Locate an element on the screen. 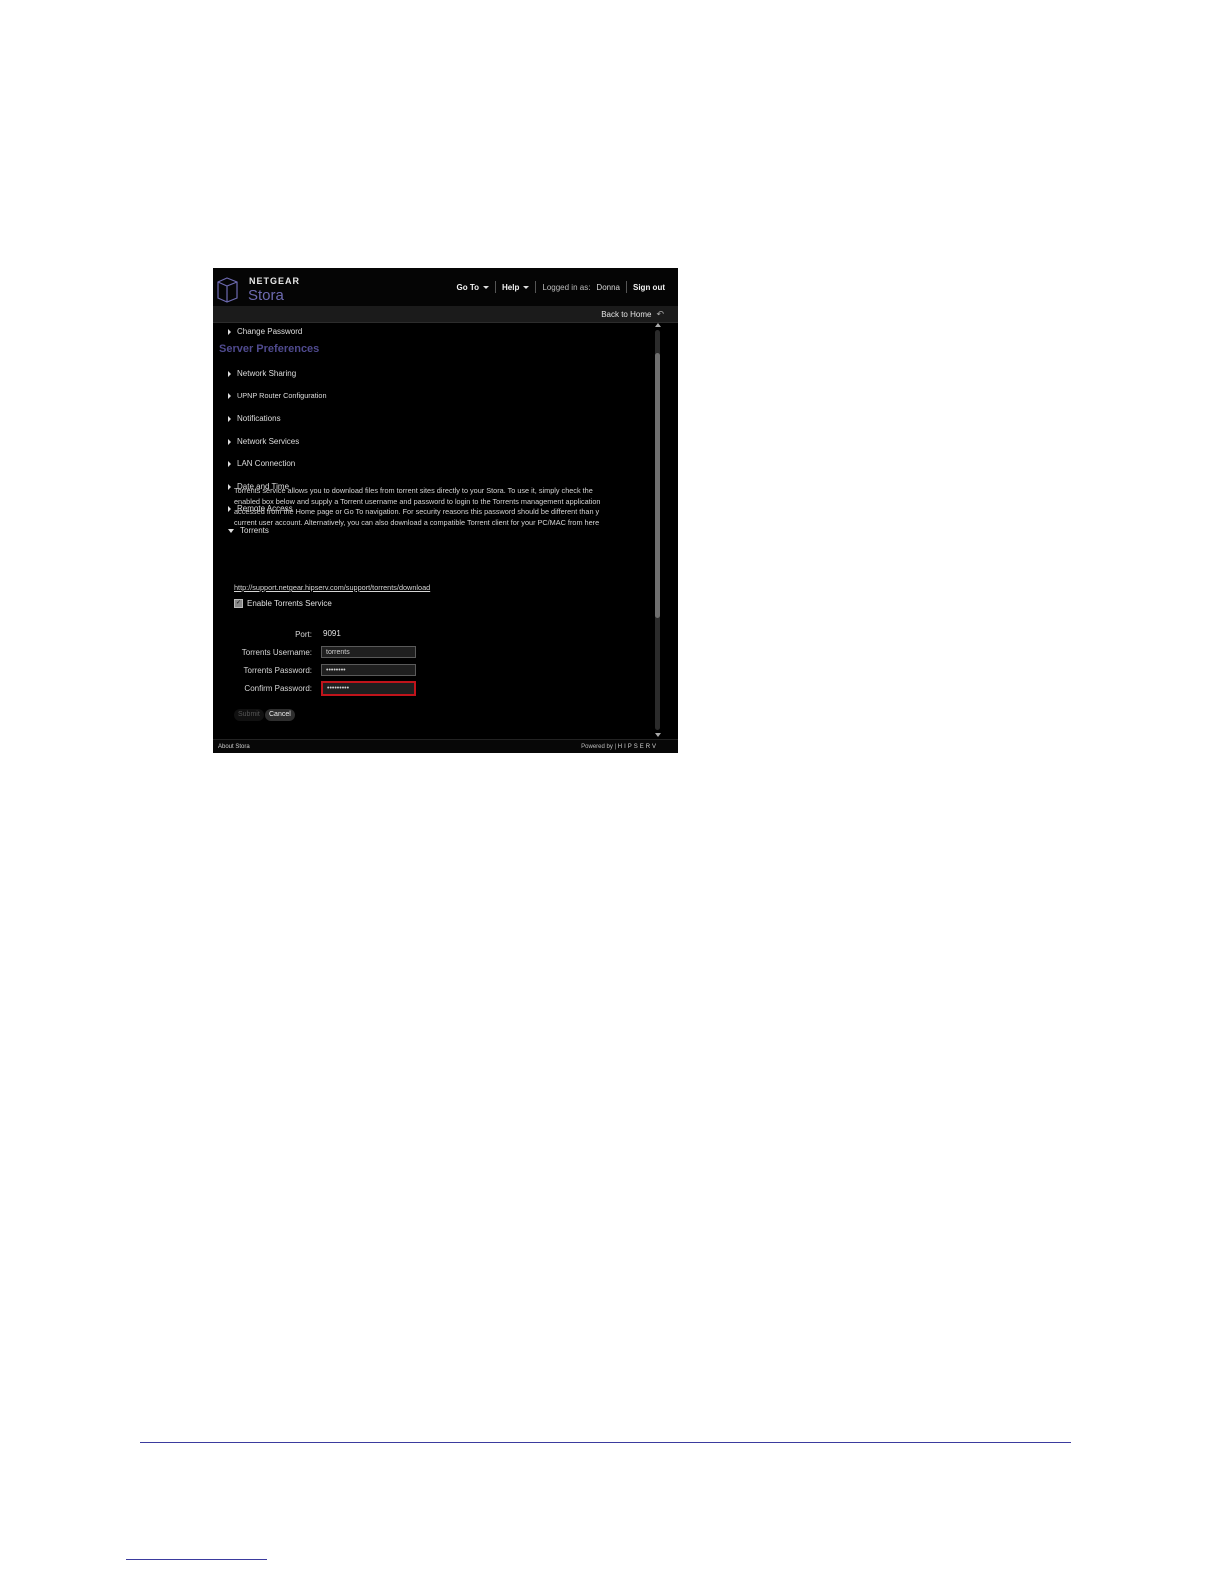 The image size is (1224, 1584). back-to-home-label: Back to Home is located at coordinates (626, 314).